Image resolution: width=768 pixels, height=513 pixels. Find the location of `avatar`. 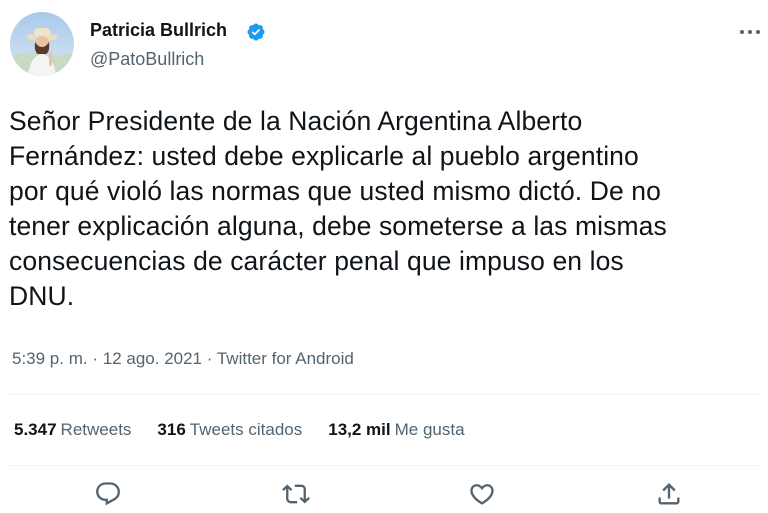

avatar is located at coordinates (42, 44).